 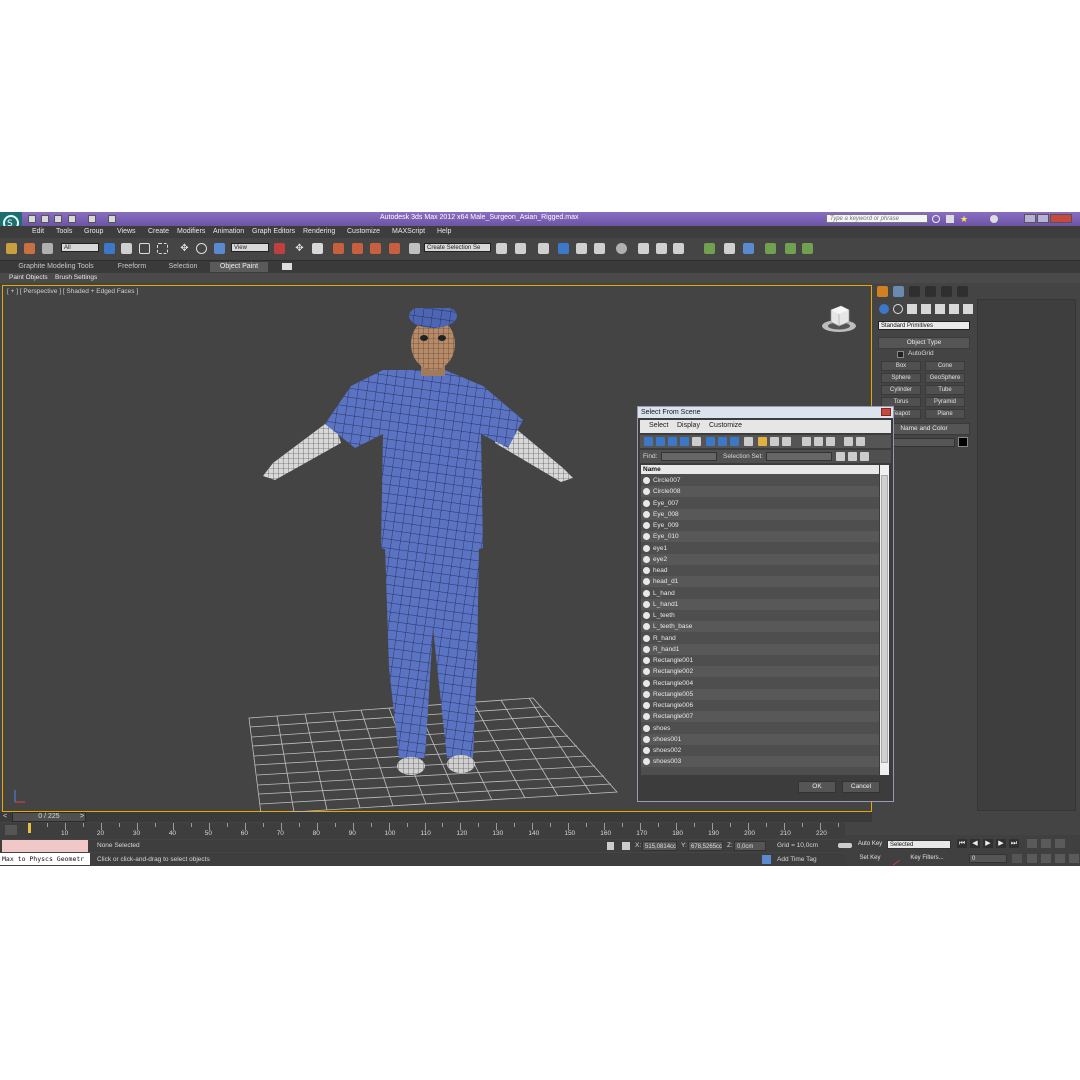 What do you see at coordinates (28, 277) in the screenshot?
I see `panel-paint-objects: Paint Objects` at bounding box center [28, 277].